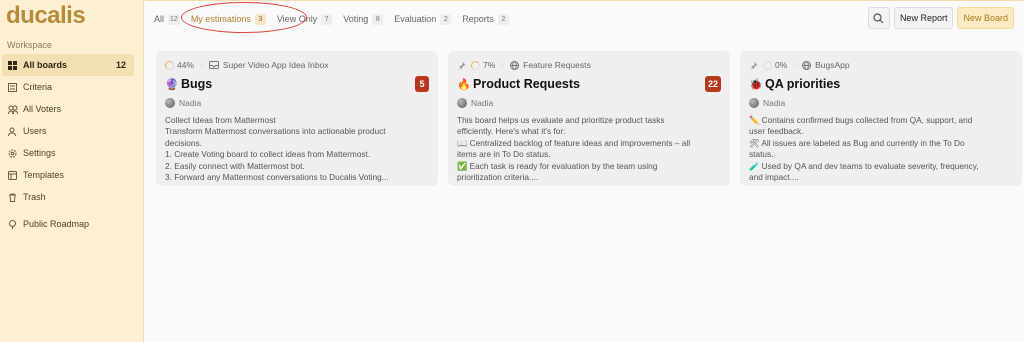 The width and height of the screenshot is (1024, 342). Describe the element at coordinates (68, 197) in the screenshot. I see `sidebar-item-trash: Trash` at that location.